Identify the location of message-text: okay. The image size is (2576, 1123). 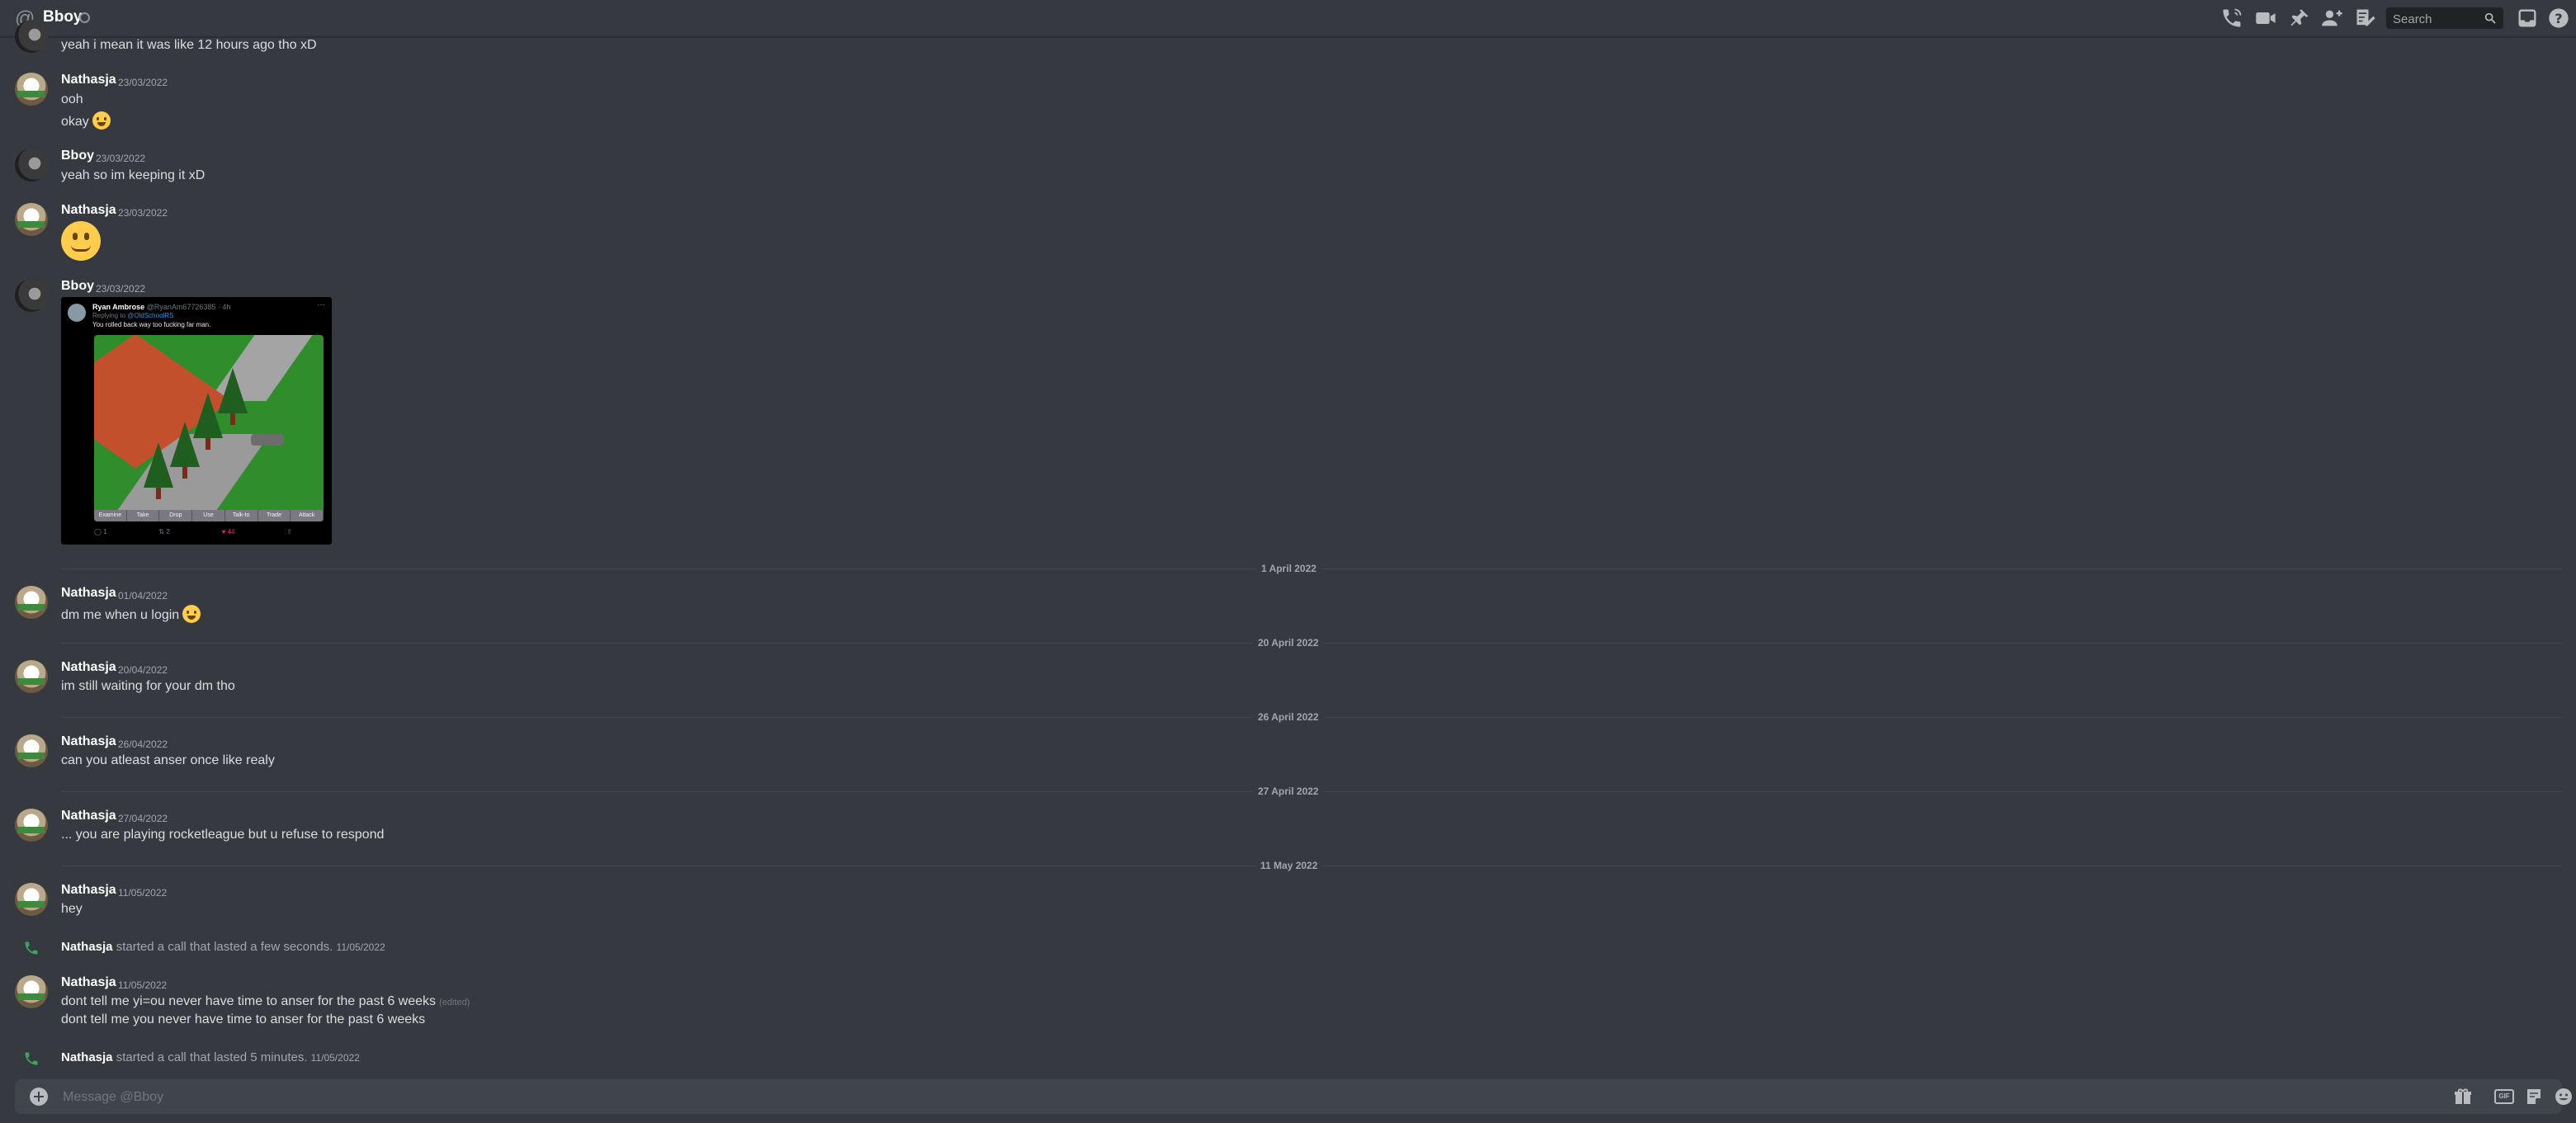
(86, 120).